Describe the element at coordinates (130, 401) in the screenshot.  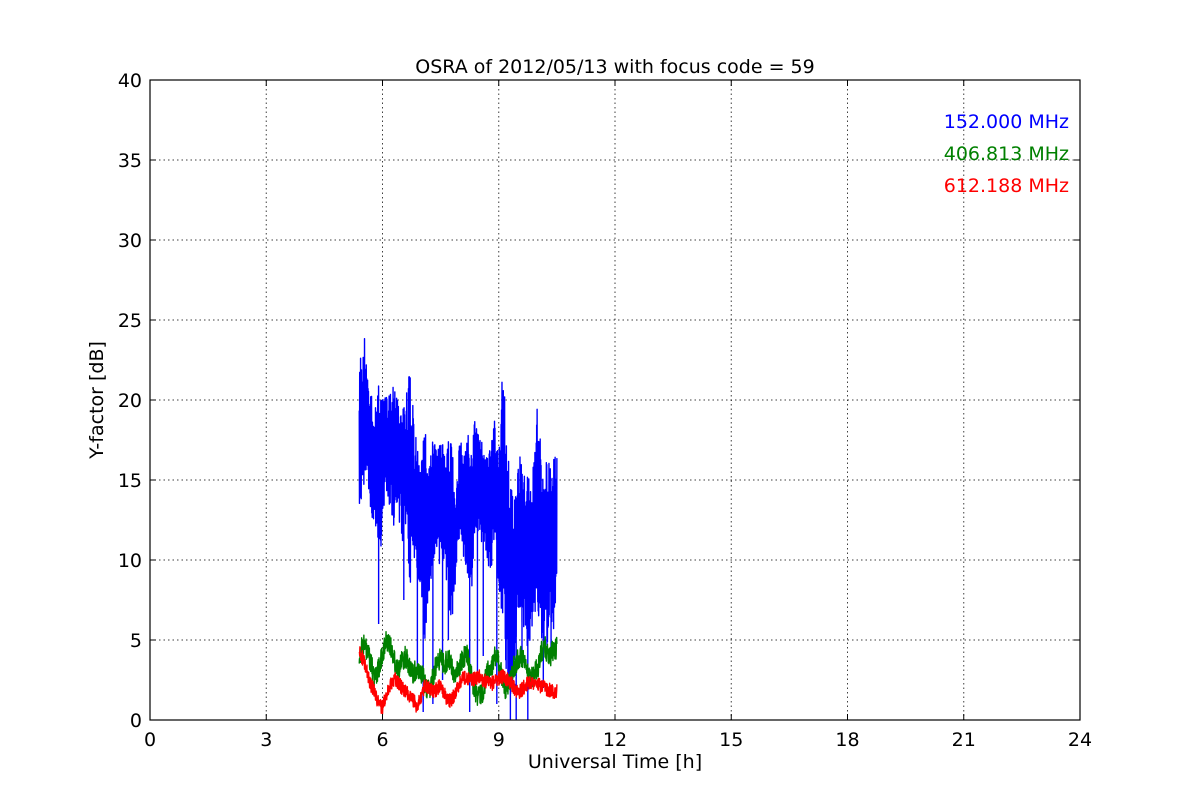
I see `y-tick-label: 20` at that location.